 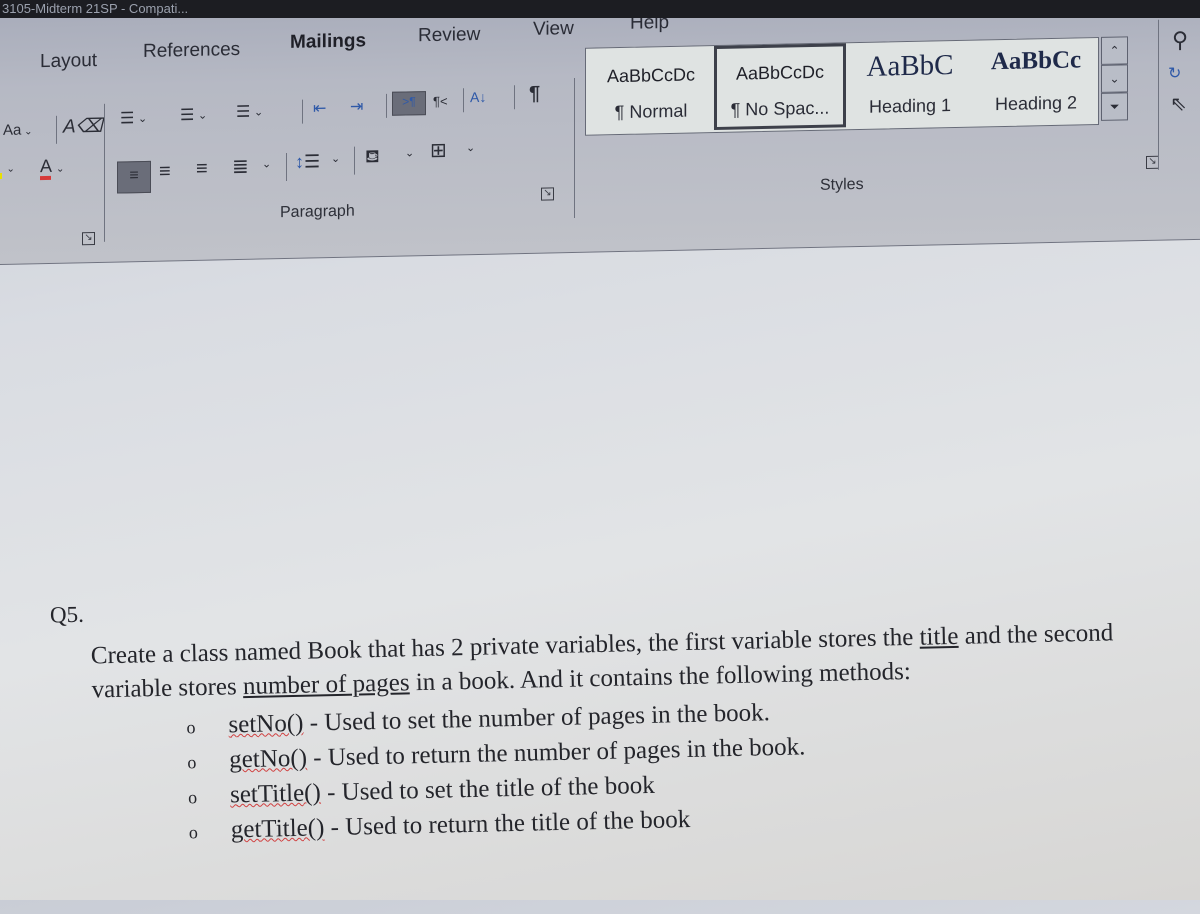 I want to click on question-number: Q5., so click(x=67, y=614).